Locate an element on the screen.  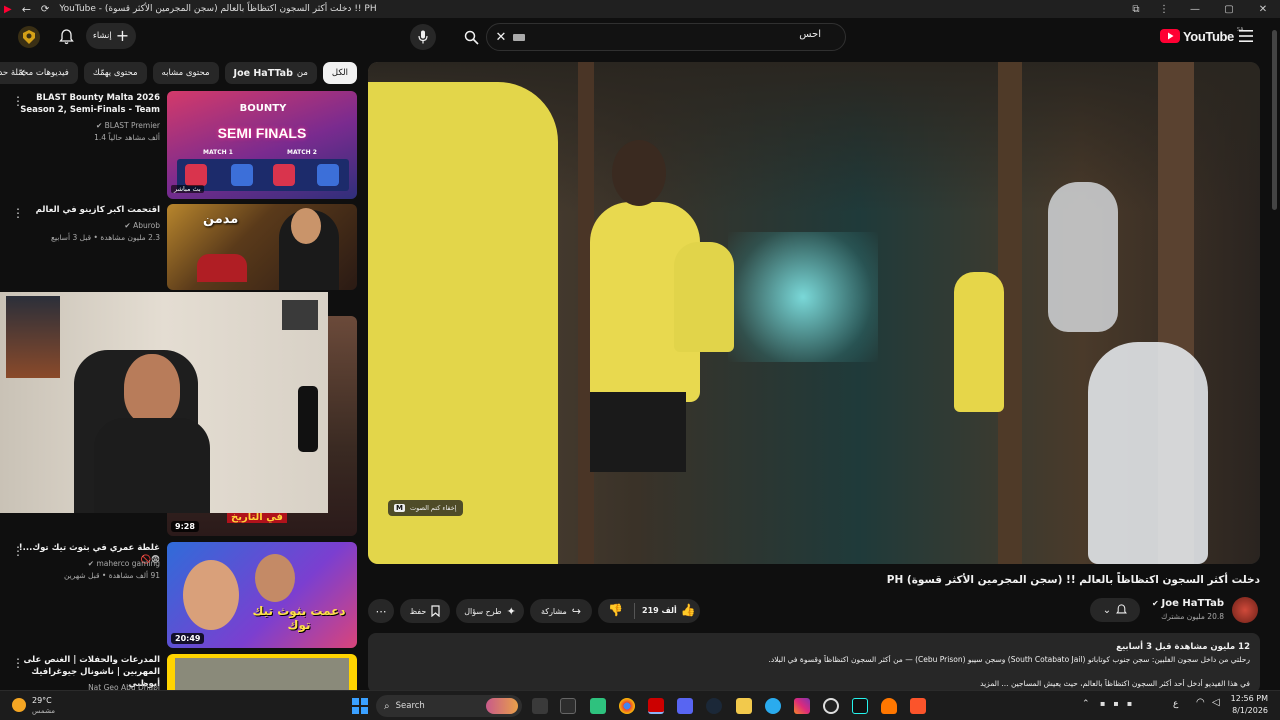
minimize-button: — is located at coordinates (1195, 9).